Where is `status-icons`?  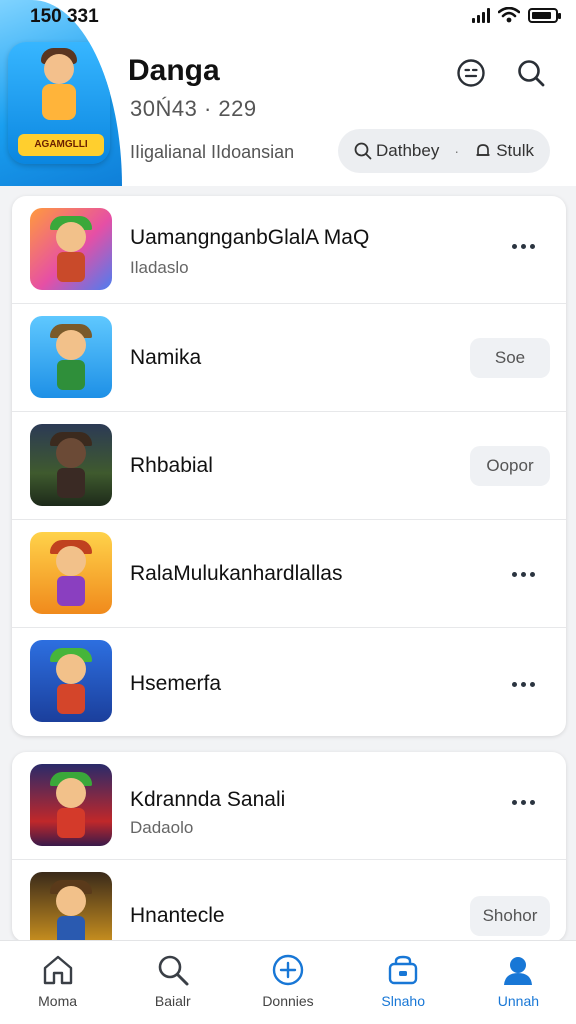 status-icons is located at coordinates (516, 15).